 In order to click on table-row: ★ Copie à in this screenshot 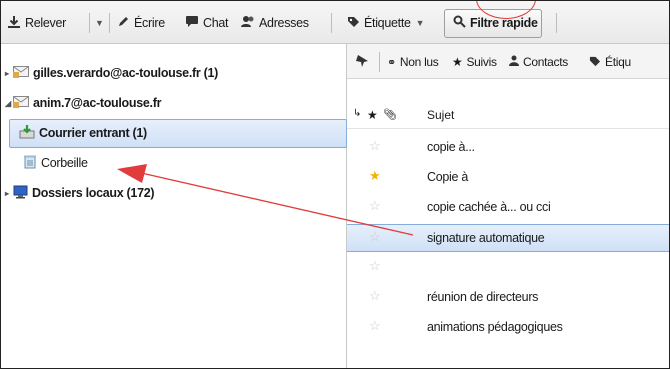, I will do `click(508, 177)`.